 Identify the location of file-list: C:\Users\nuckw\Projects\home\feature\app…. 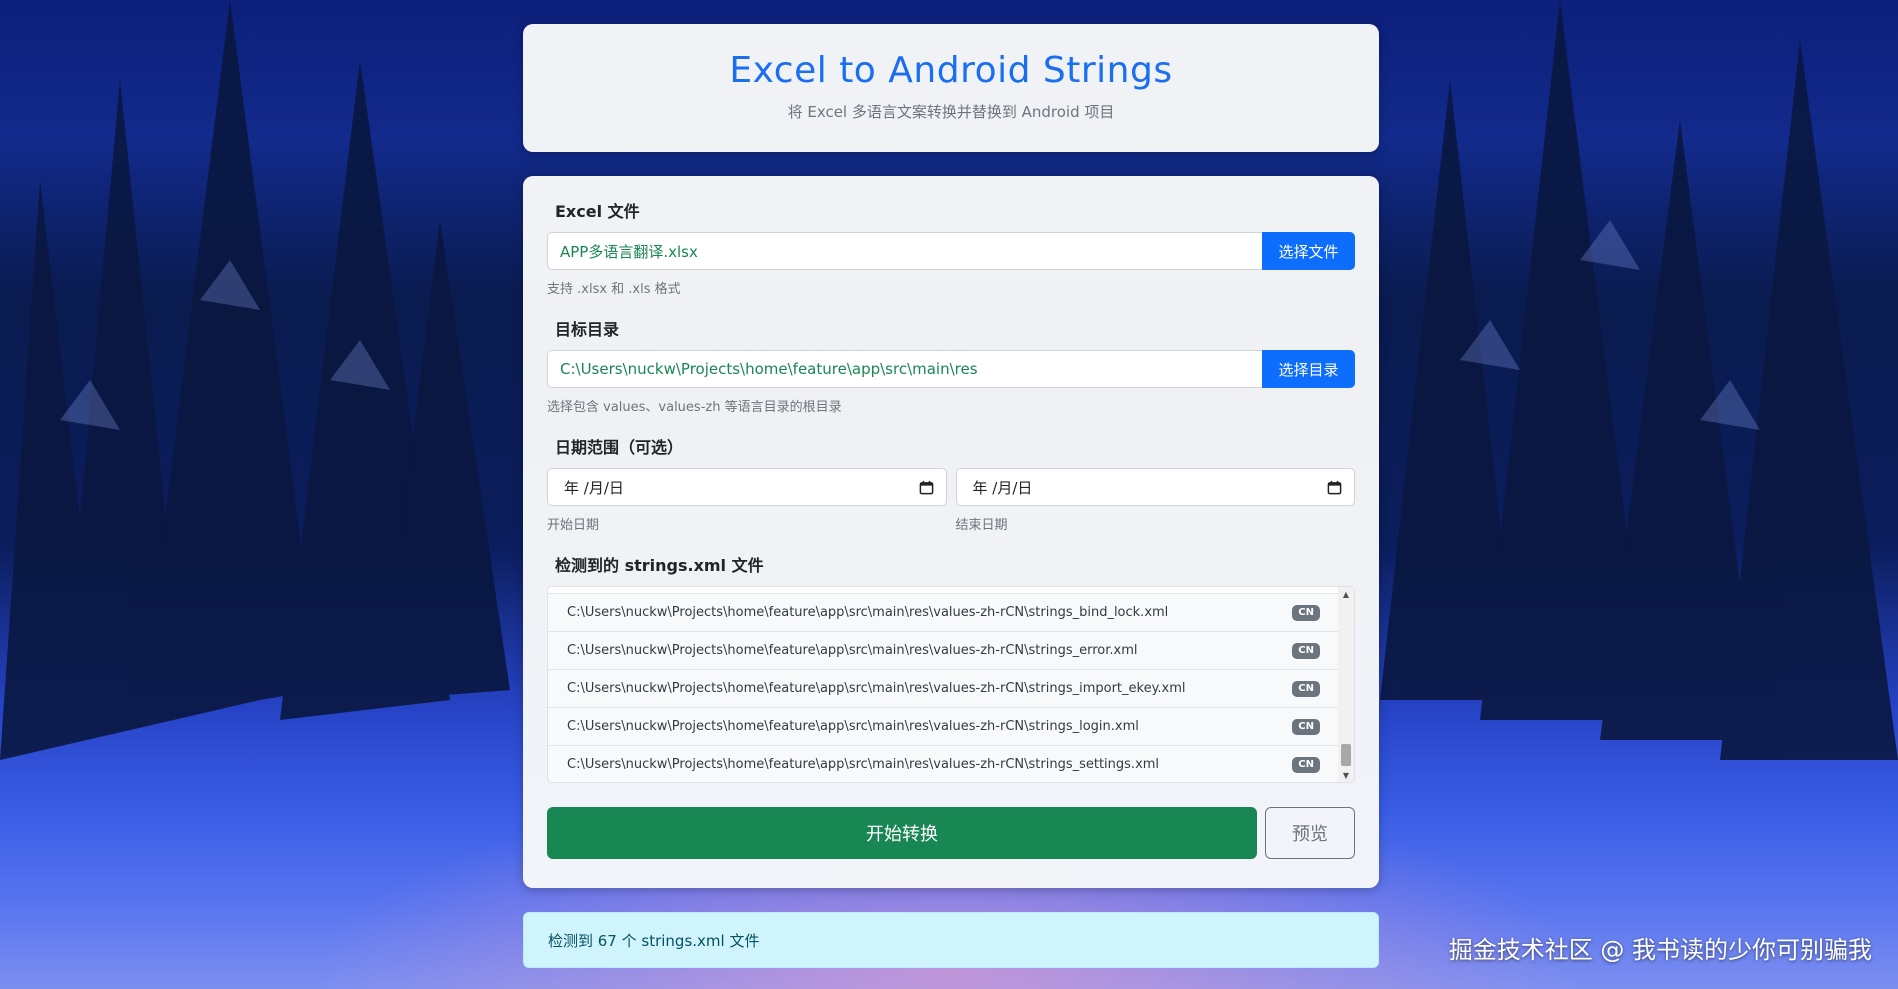
(951, 684).